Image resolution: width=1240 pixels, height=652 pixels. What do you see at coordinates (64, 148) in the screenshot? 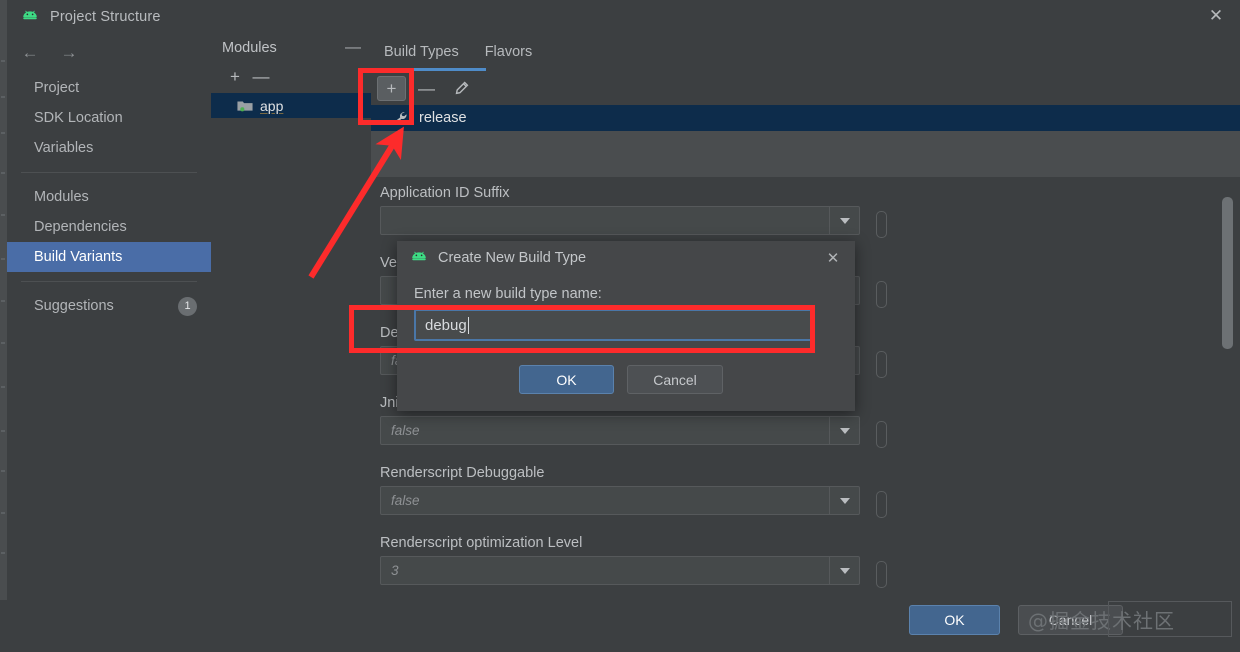
I see `sidebar-item-label: Variables` at bounding box center [64, 148].